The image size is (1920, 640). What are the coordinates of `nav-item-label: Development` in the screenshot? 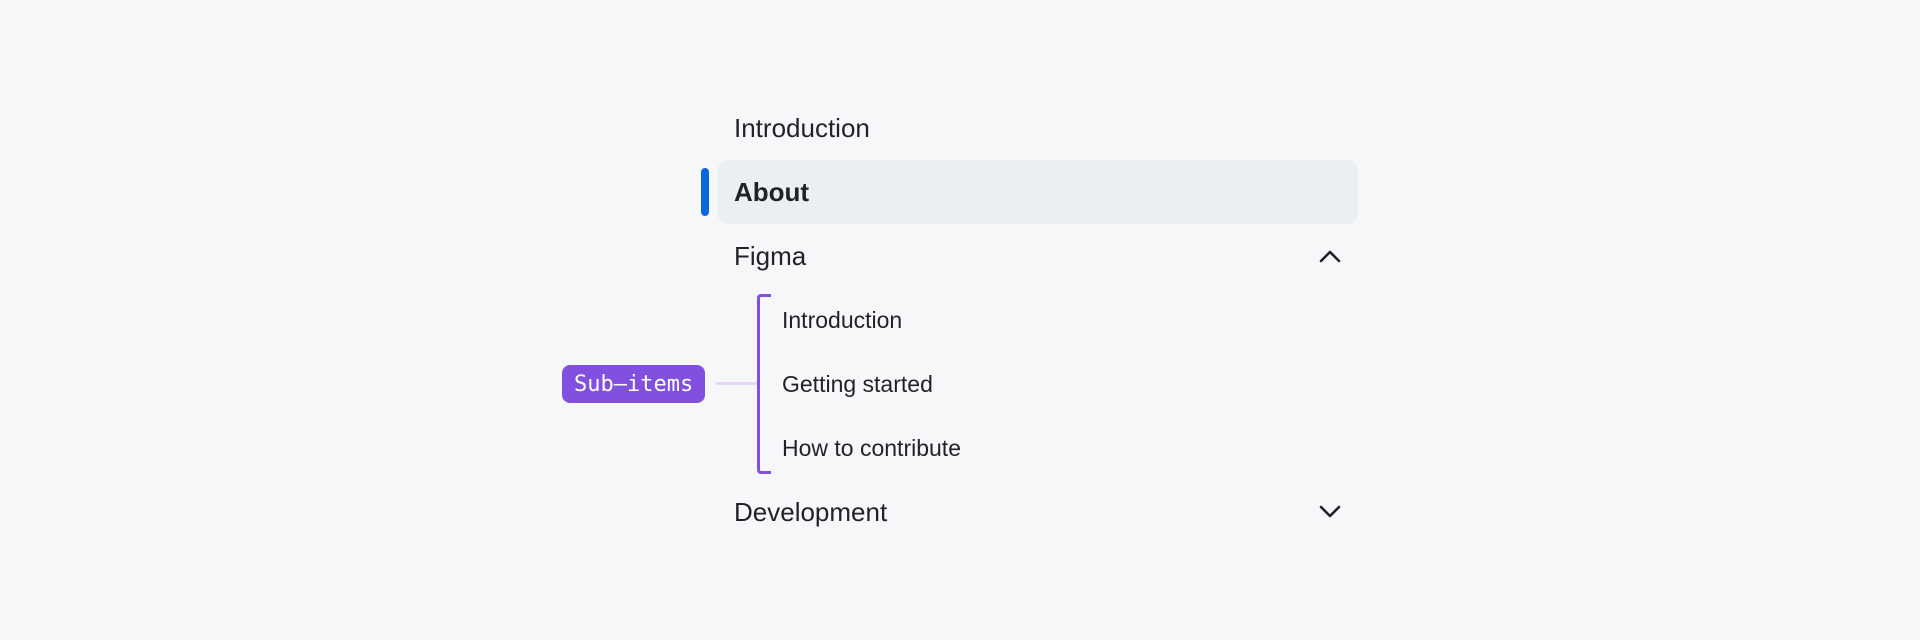 It's located at (811, 511).